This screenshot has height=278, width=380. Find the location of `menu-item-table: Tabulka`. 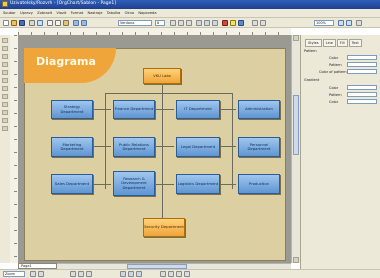

menu-item-table: Tabulka is located at coordinates (114, 13).